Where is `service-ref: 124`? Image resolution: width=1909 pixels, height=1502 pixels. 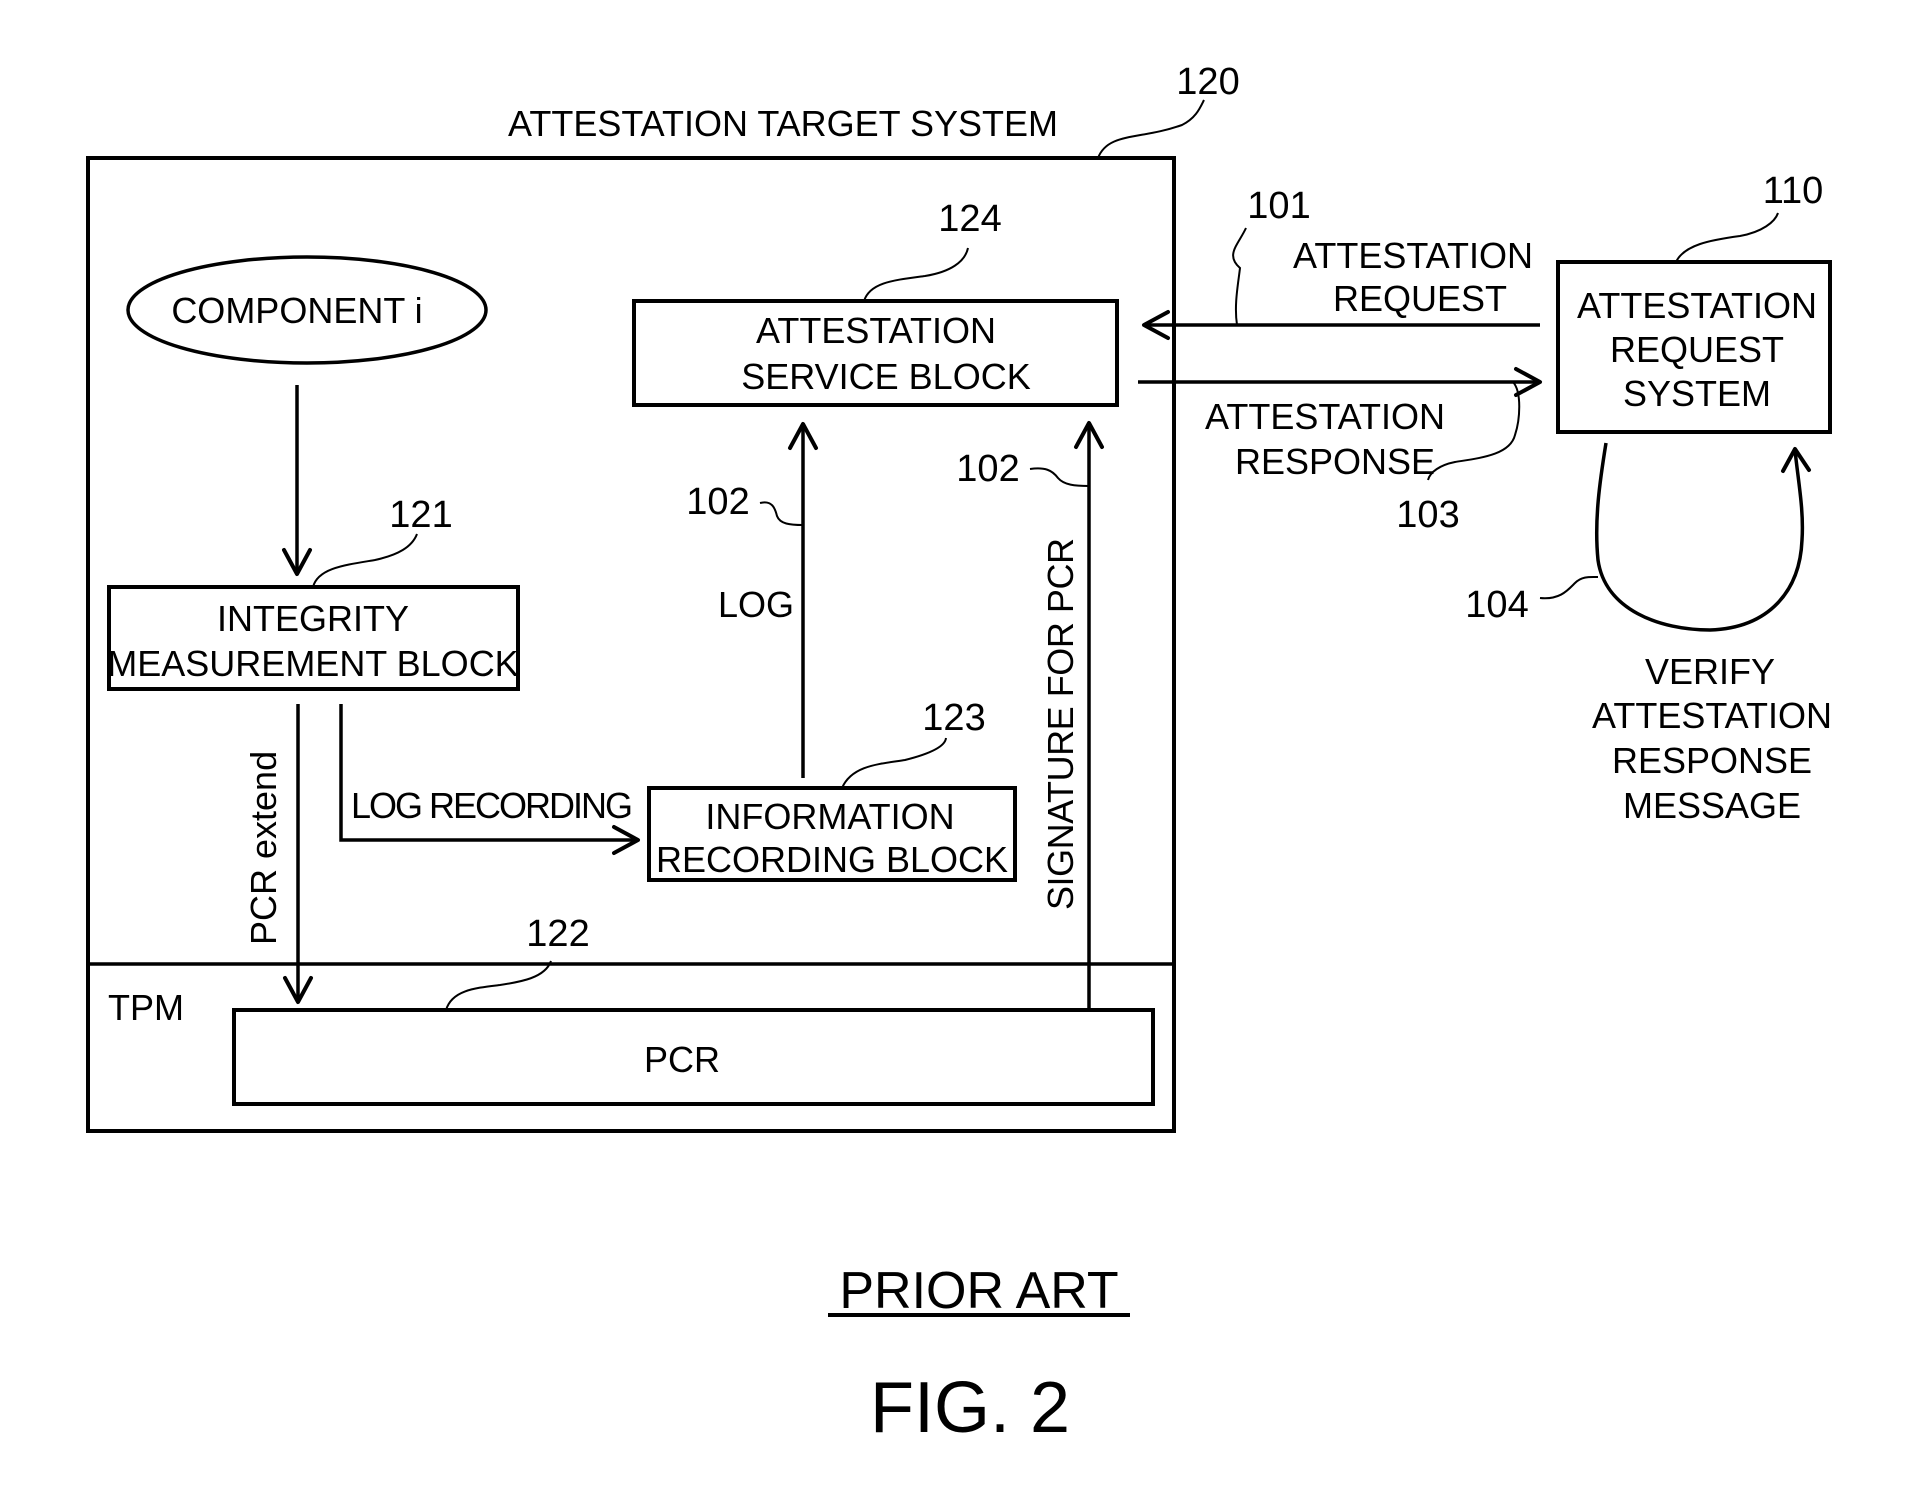
service-ref: 124 is located at coordinates (969, 219).